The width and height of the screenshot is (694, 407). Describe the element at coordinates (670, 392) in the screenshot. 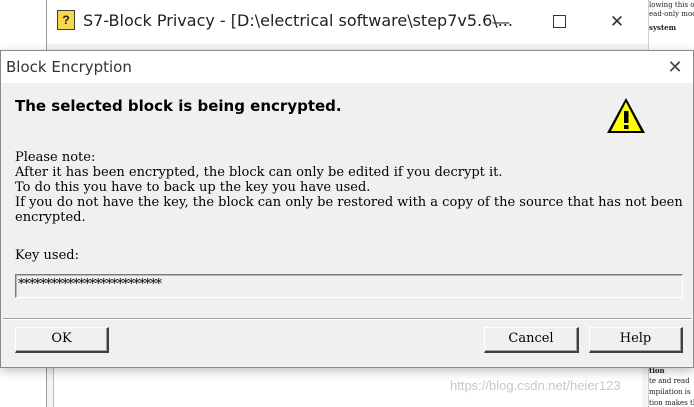

I see `background-doc-line: mpilation is` at that location.